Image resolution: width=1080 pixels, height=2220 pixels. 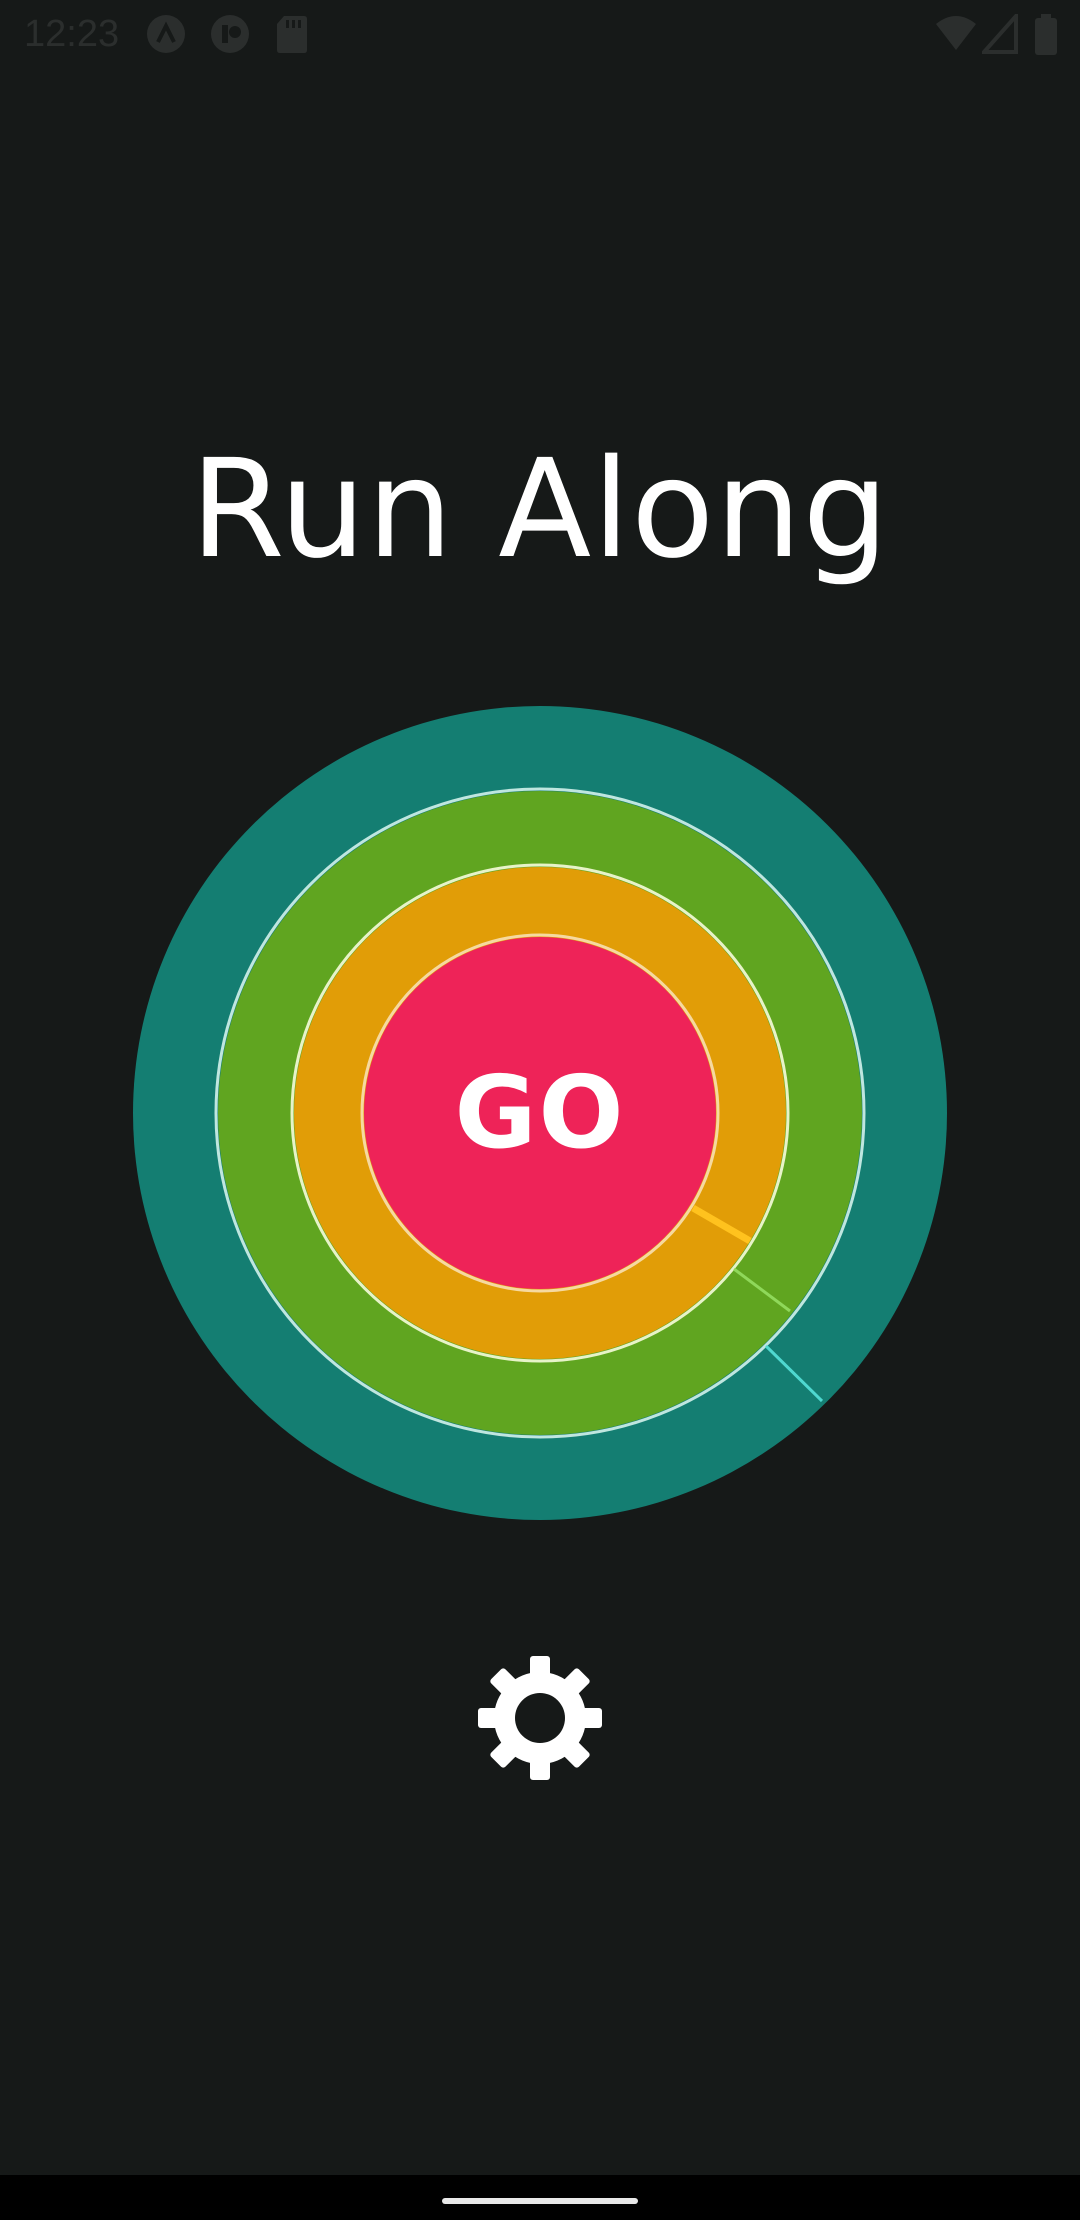 I want to click on signal-icon, so click(x=998, y=34).